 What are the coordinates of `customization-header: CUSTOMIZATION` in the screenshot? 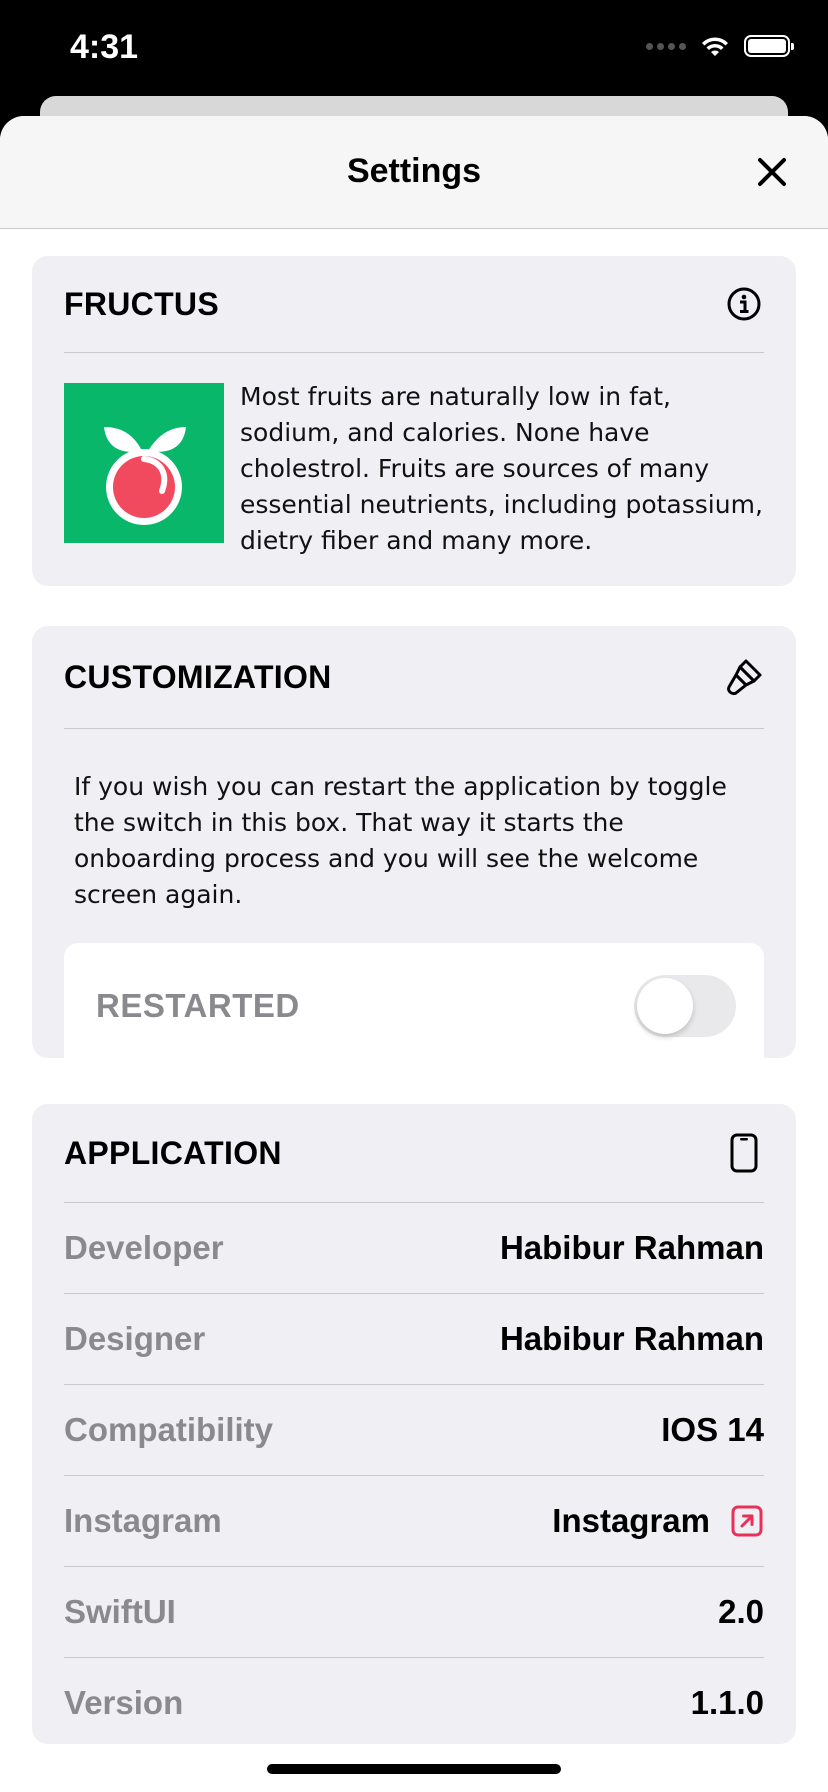 It's located at (414, 677).